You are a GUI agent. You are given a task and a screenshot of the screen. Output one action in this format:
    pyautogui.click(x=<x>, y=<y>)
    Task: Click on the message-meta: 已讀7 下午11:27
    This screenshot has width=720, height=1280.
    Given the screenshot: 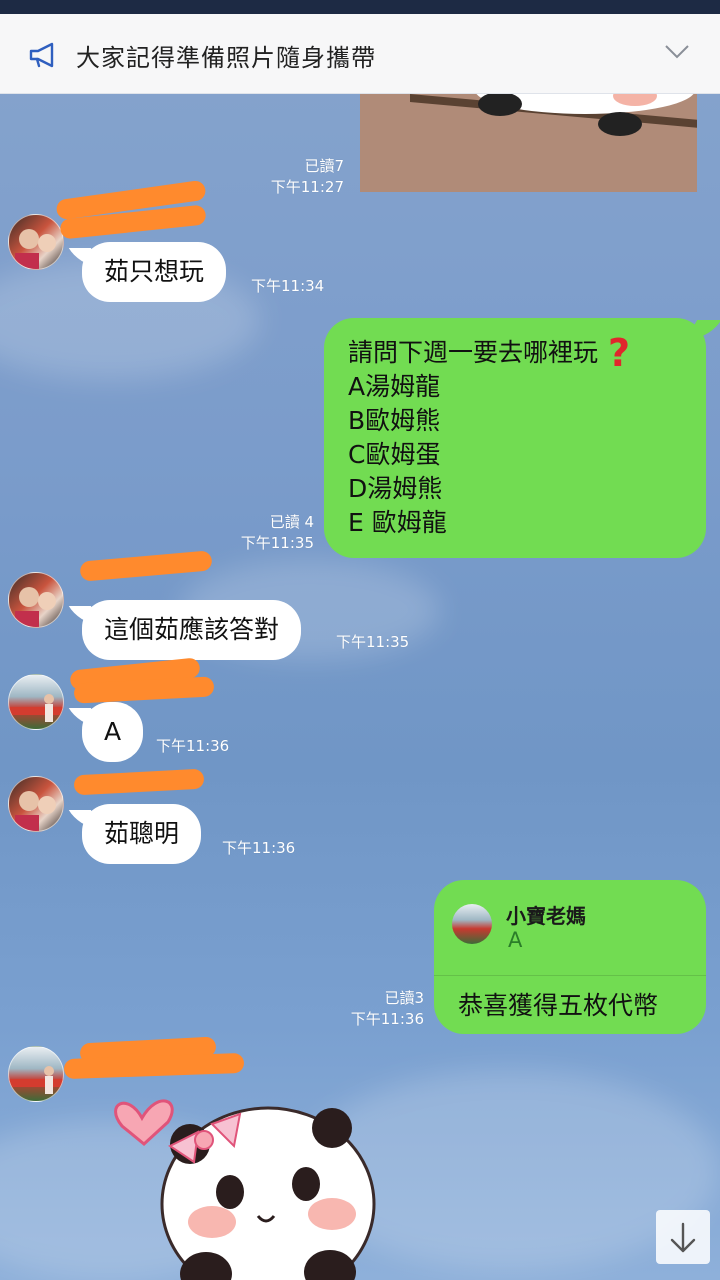 What is the action you would take?
    pyautogui.click(x=298, y=177)
    